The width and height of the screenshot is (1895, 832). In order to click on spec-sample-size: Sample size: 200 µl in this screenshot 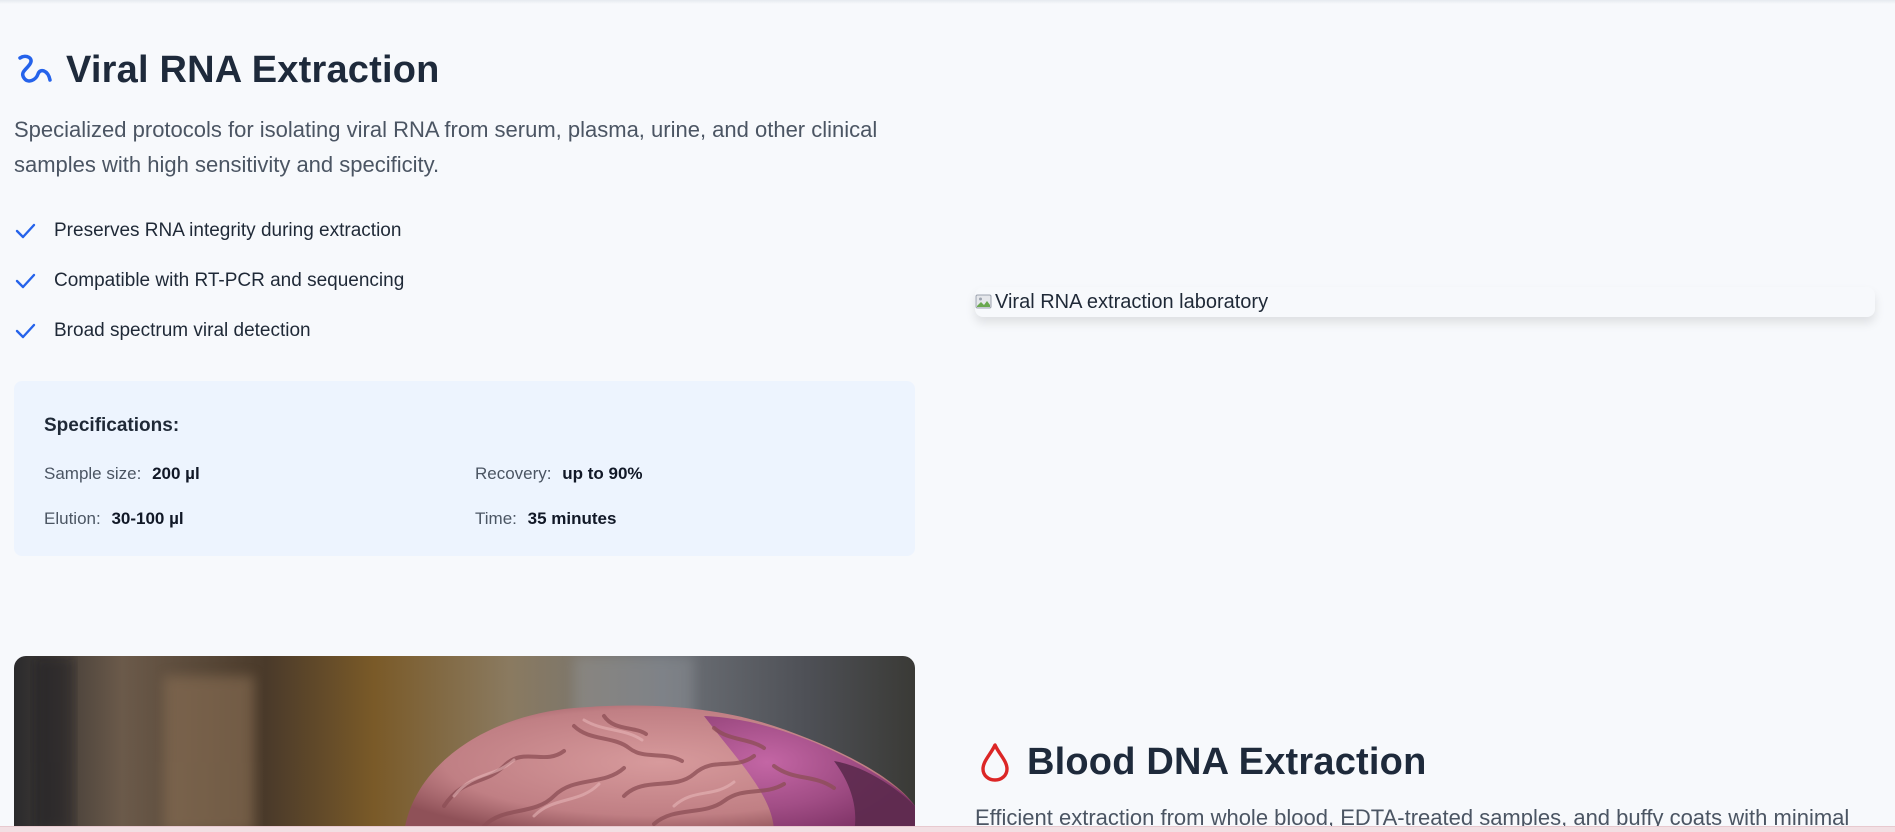, I will do `click(122, 474)`.